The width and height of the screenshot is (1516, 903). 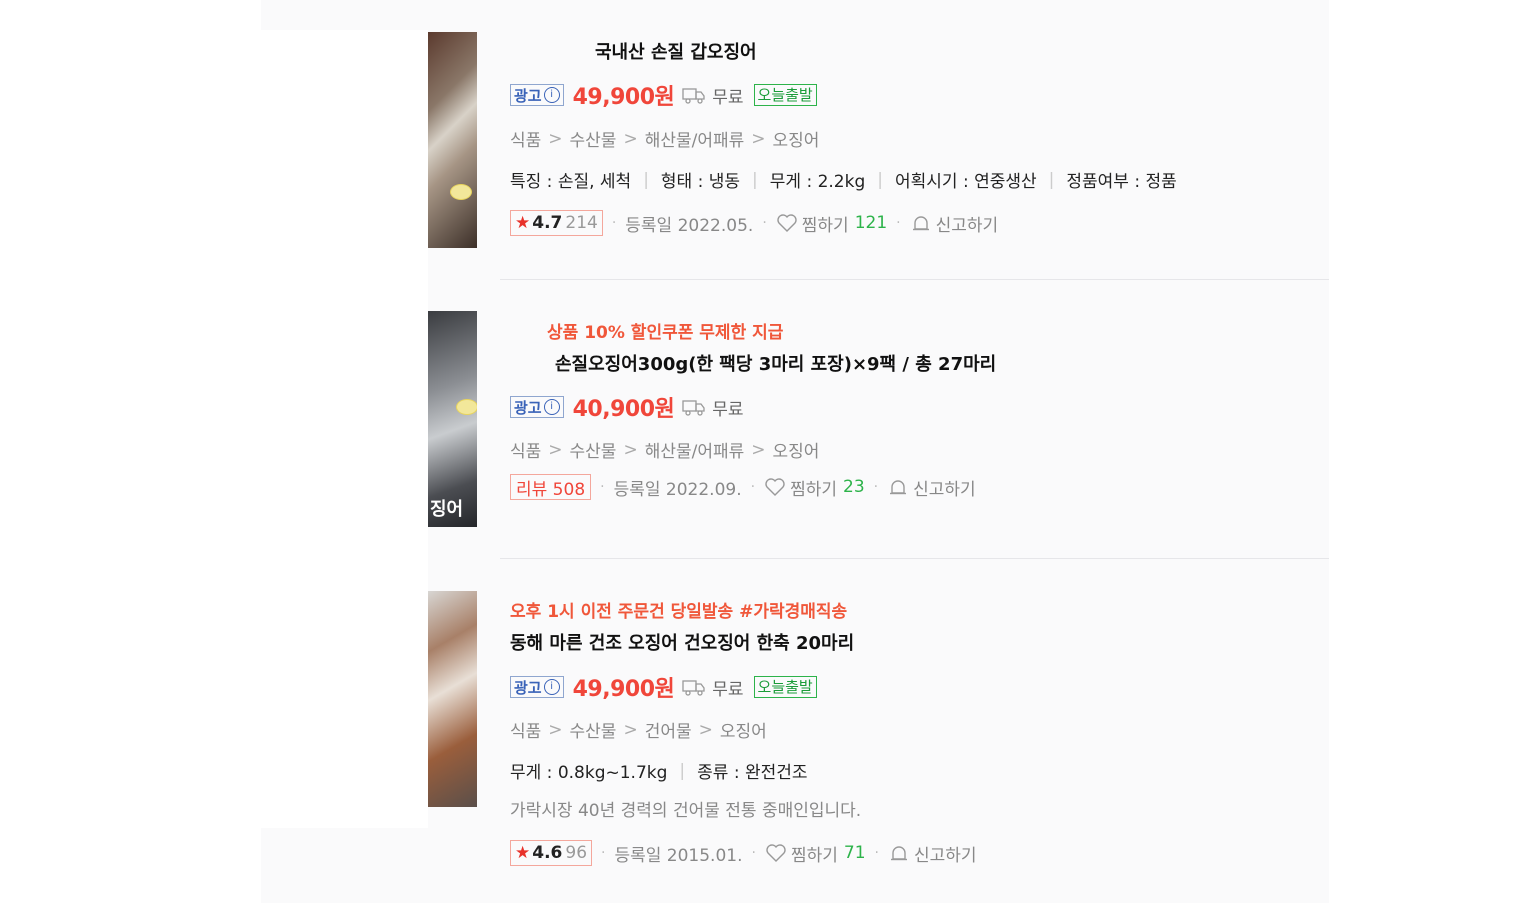 What do you see at coordinates (344, 429) in the screenshot?
I see `left-column` at bounding box center [344, 429].